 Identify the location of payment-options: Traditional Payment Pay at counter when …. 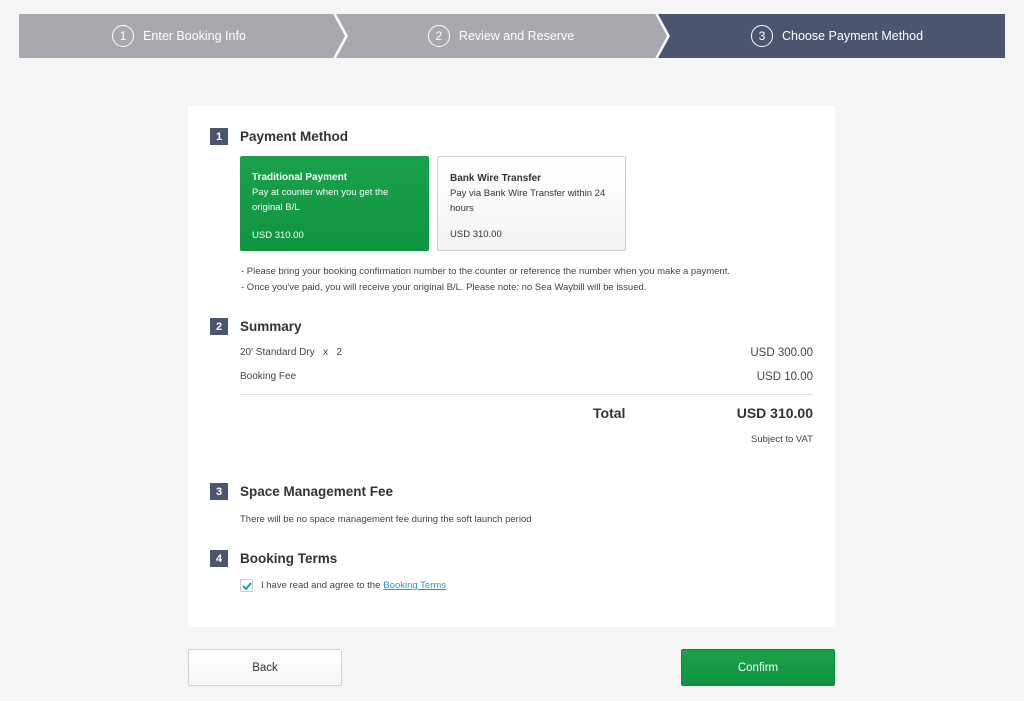
(433, 203).